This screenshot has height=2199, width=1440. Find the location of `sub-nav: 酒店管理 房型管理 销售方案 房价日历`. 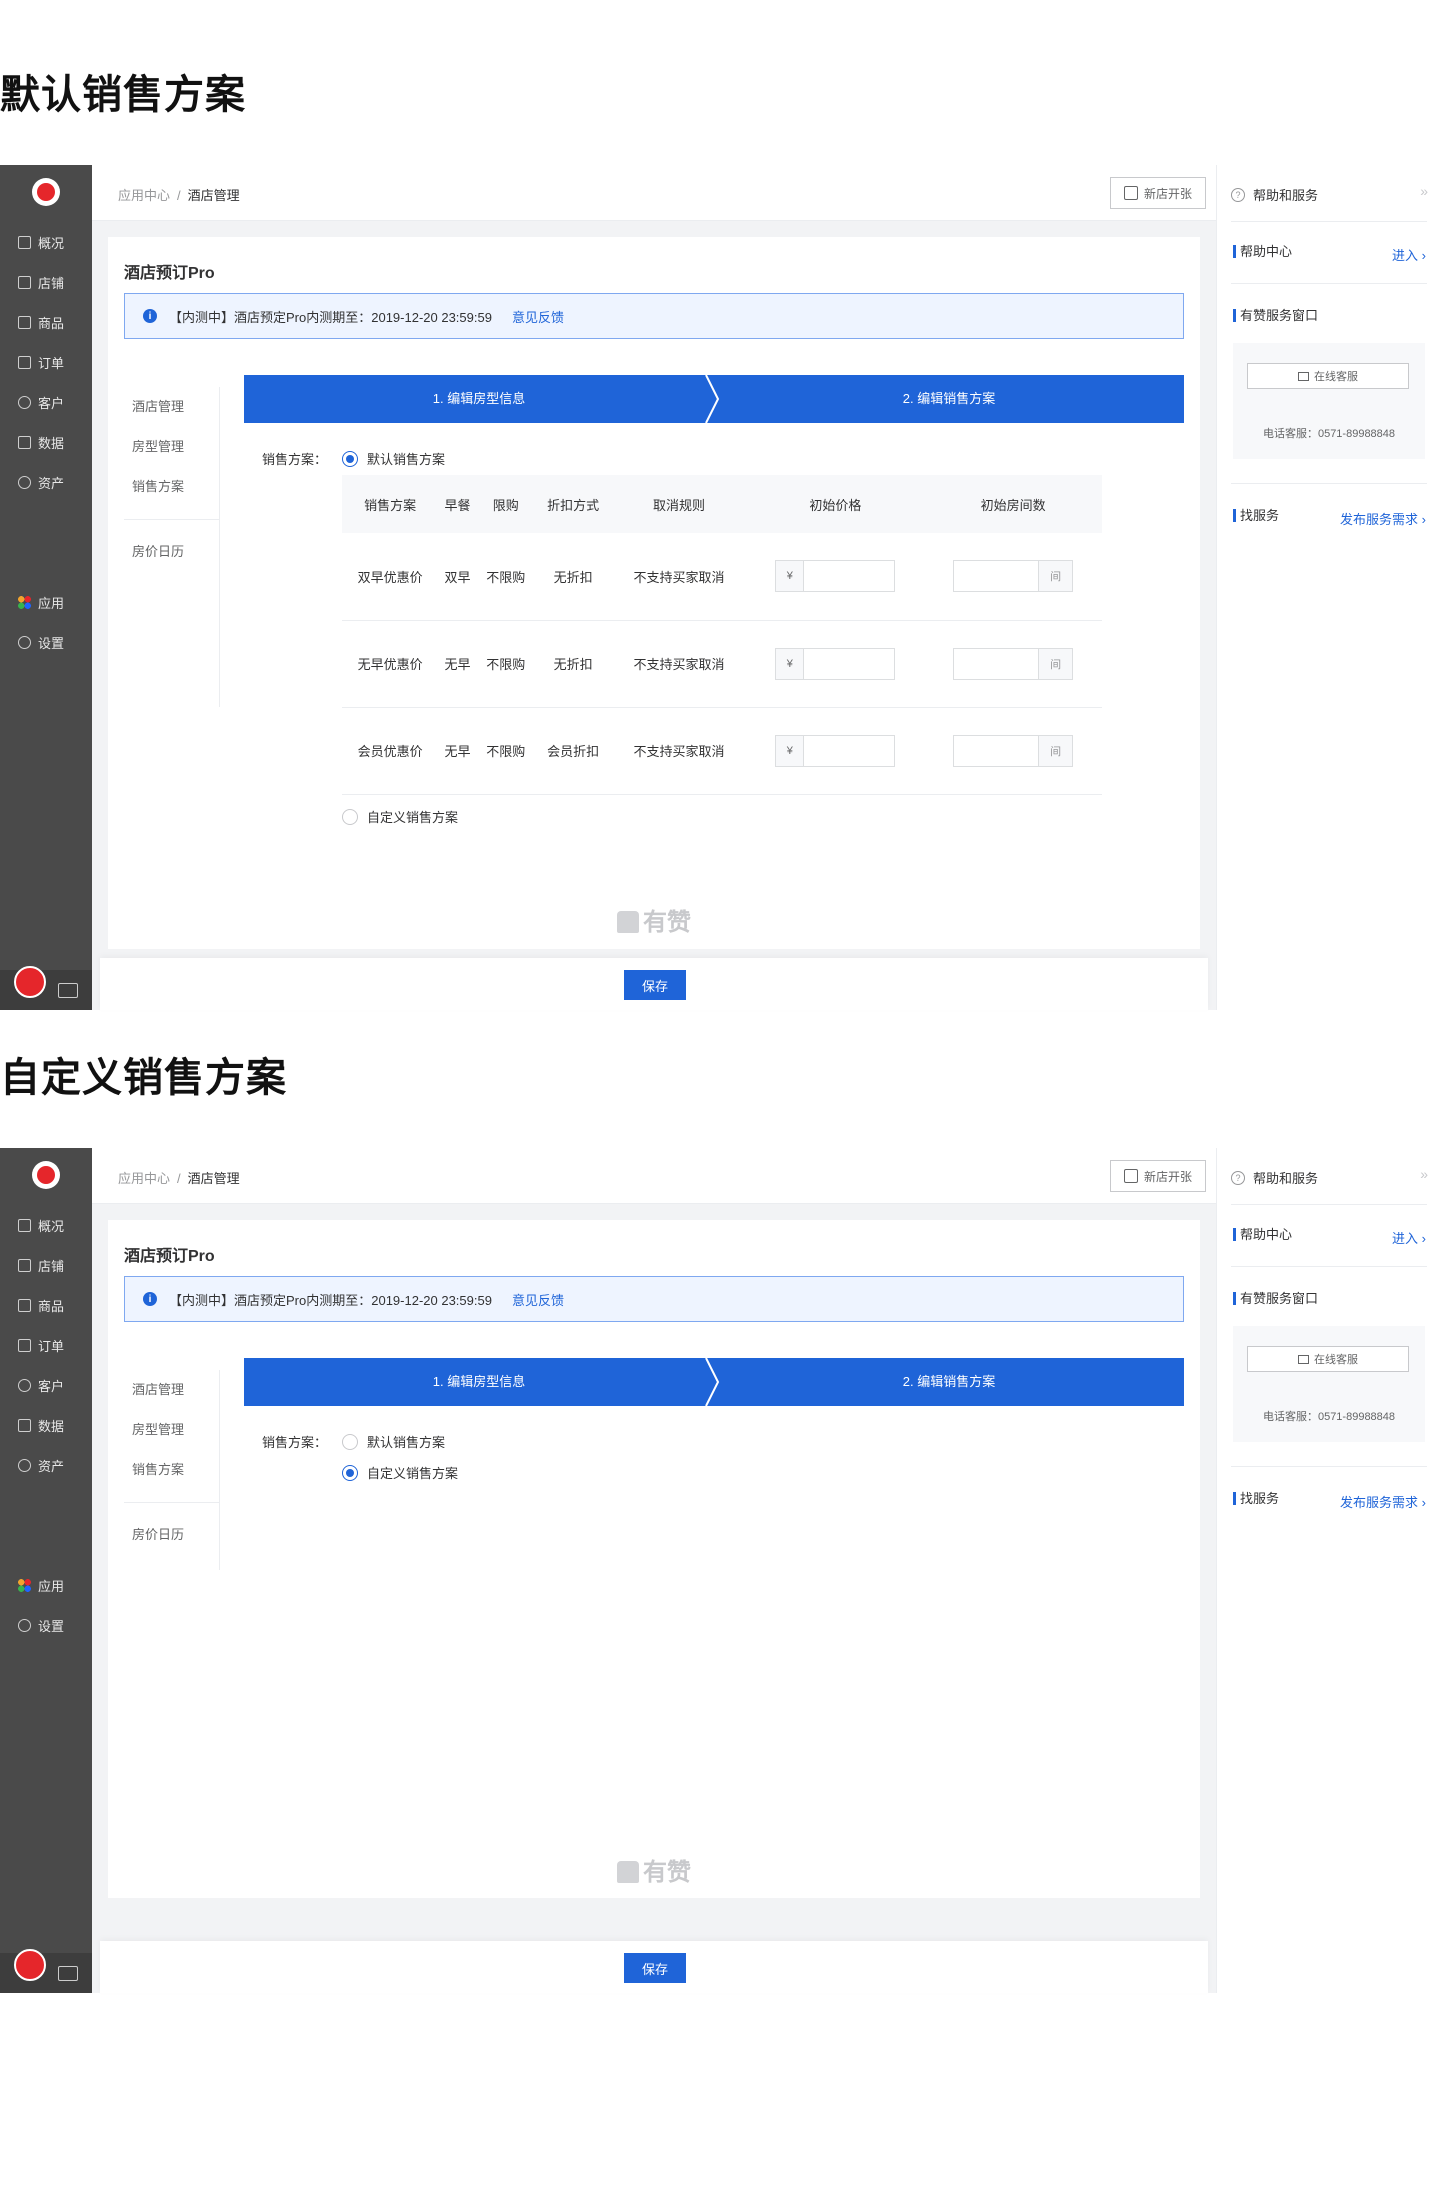

sub-nav: 酒店管理 房型管理 销售方案 房价日历 is located at coordinates (172, 1470).